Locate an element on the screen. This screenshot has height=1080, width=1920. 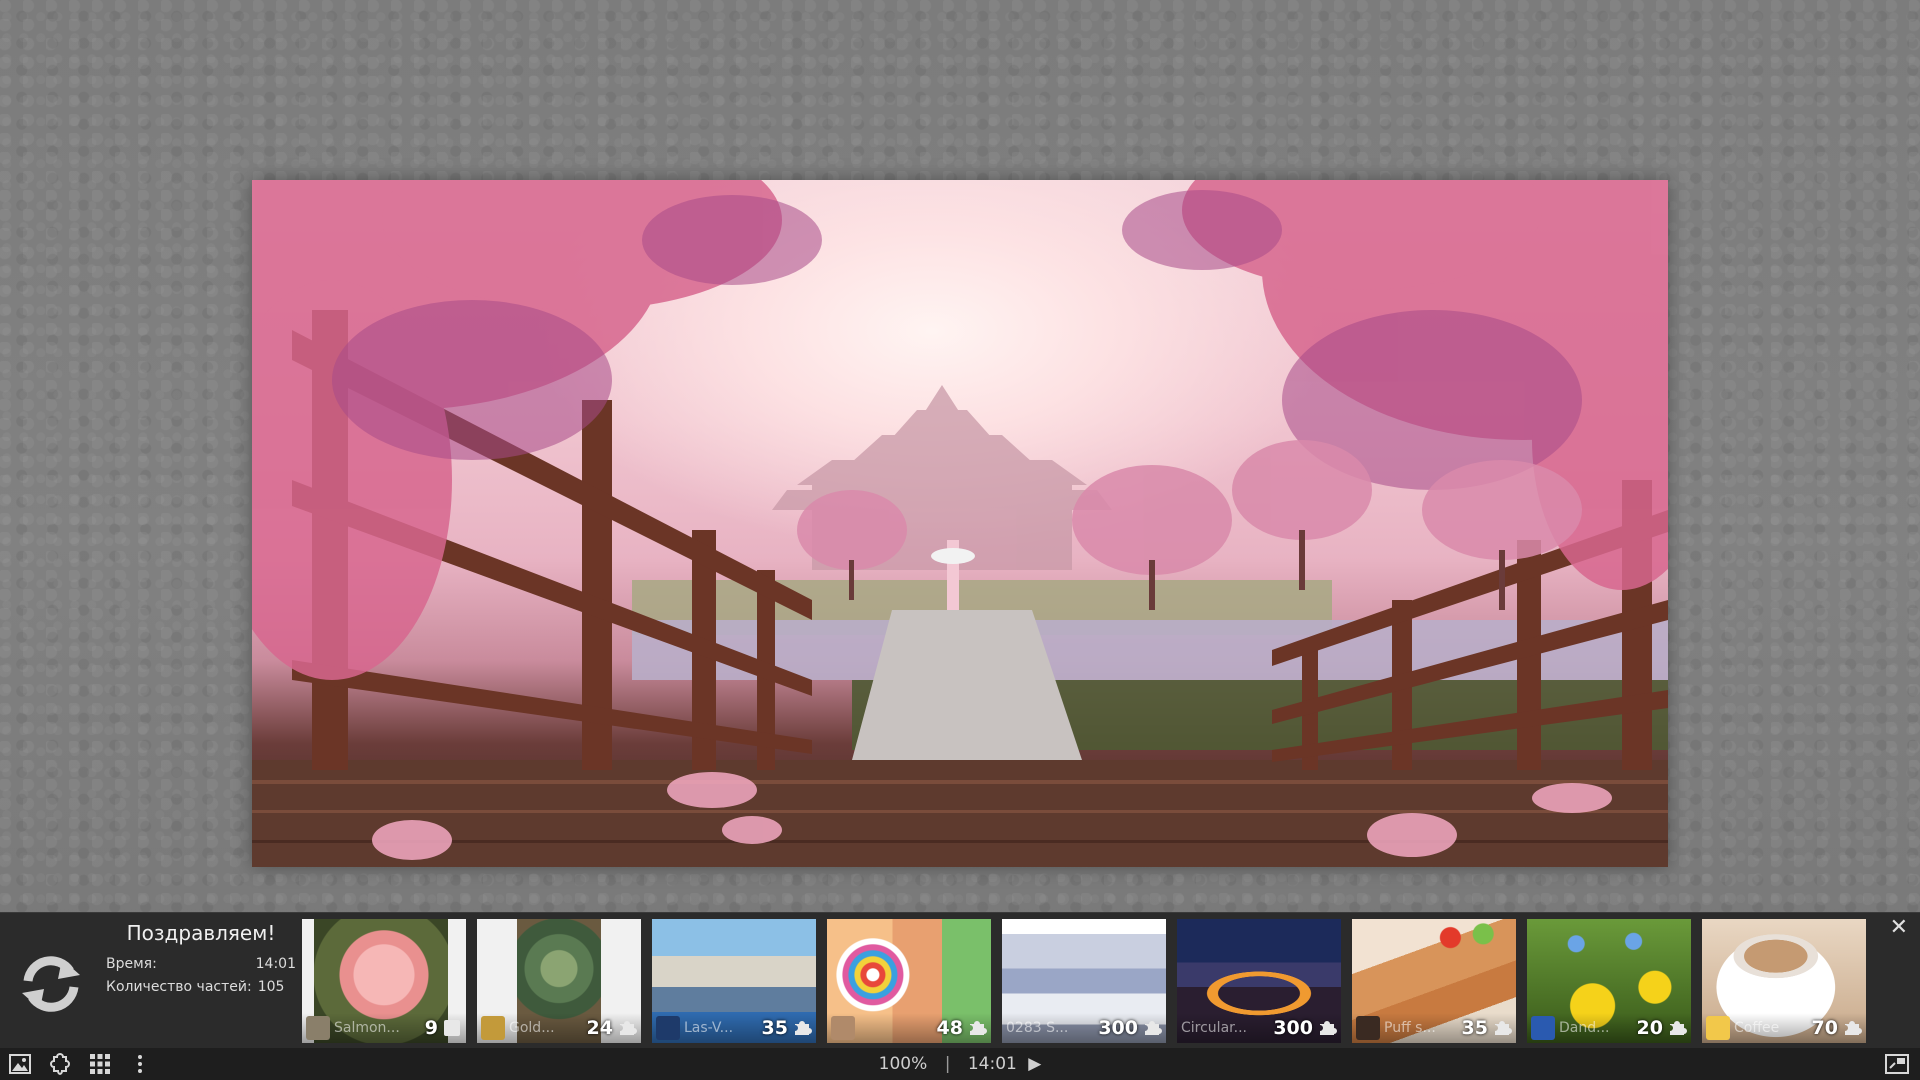
pieces-value: 105 is located at coordinates (271, 987).